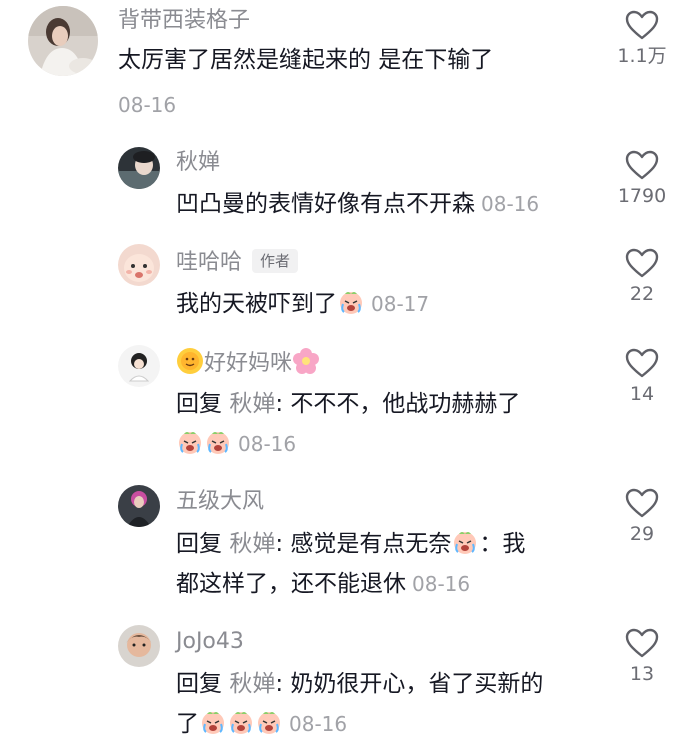 The image size is (690, 749). I want to click on sun-emoji, so click(190, 361).